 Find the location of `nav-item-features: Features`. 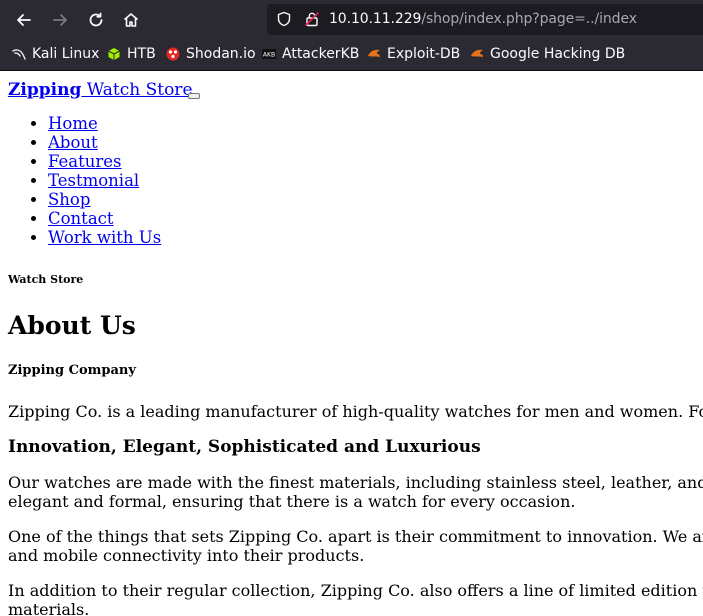

nav-item-features: Features is located at coordinates (104, 161).